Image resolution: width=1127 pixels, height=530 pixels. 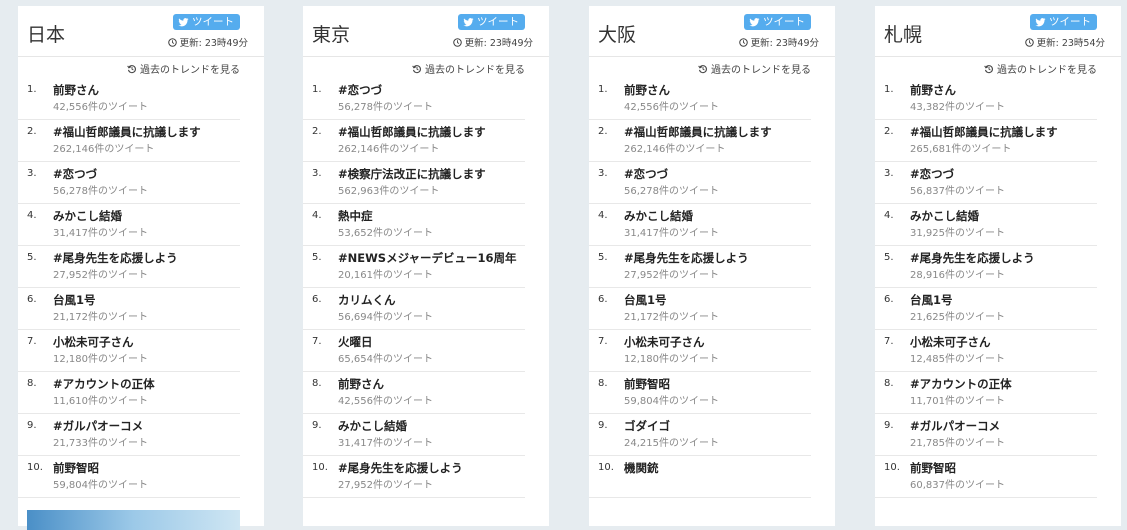 I want to click on trend-tweet-count: 28,916件のツイート, so click(x=957, y=275).